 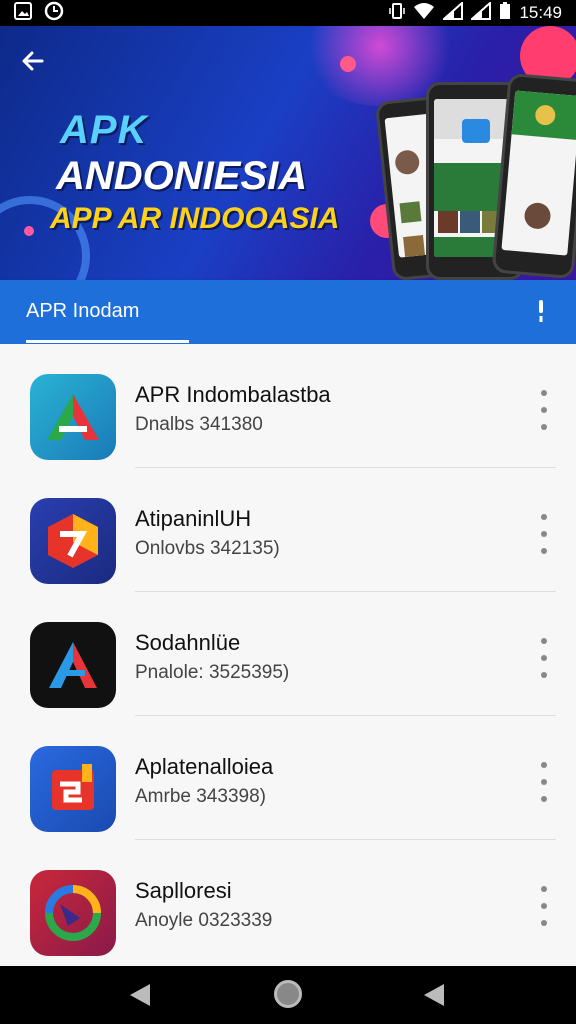 I want to click on status-time: 15:49, so click(x=540, y=12).